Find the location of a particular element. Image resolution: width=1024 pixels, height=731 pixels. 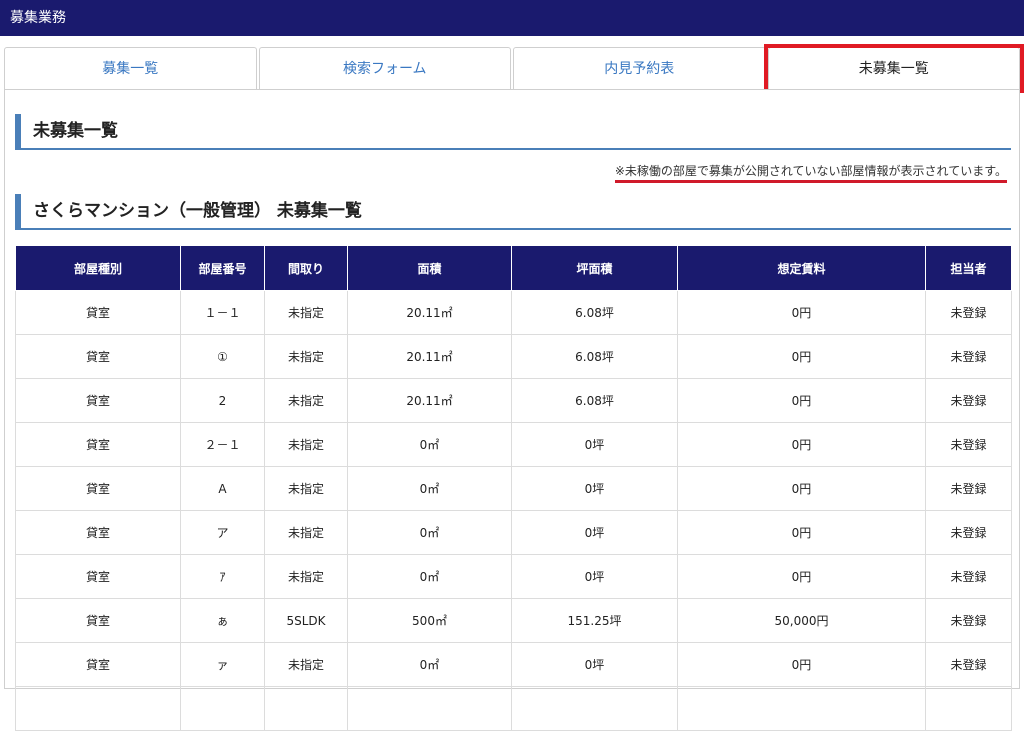

column-header: 間取り is located at coordinates (306, 268).